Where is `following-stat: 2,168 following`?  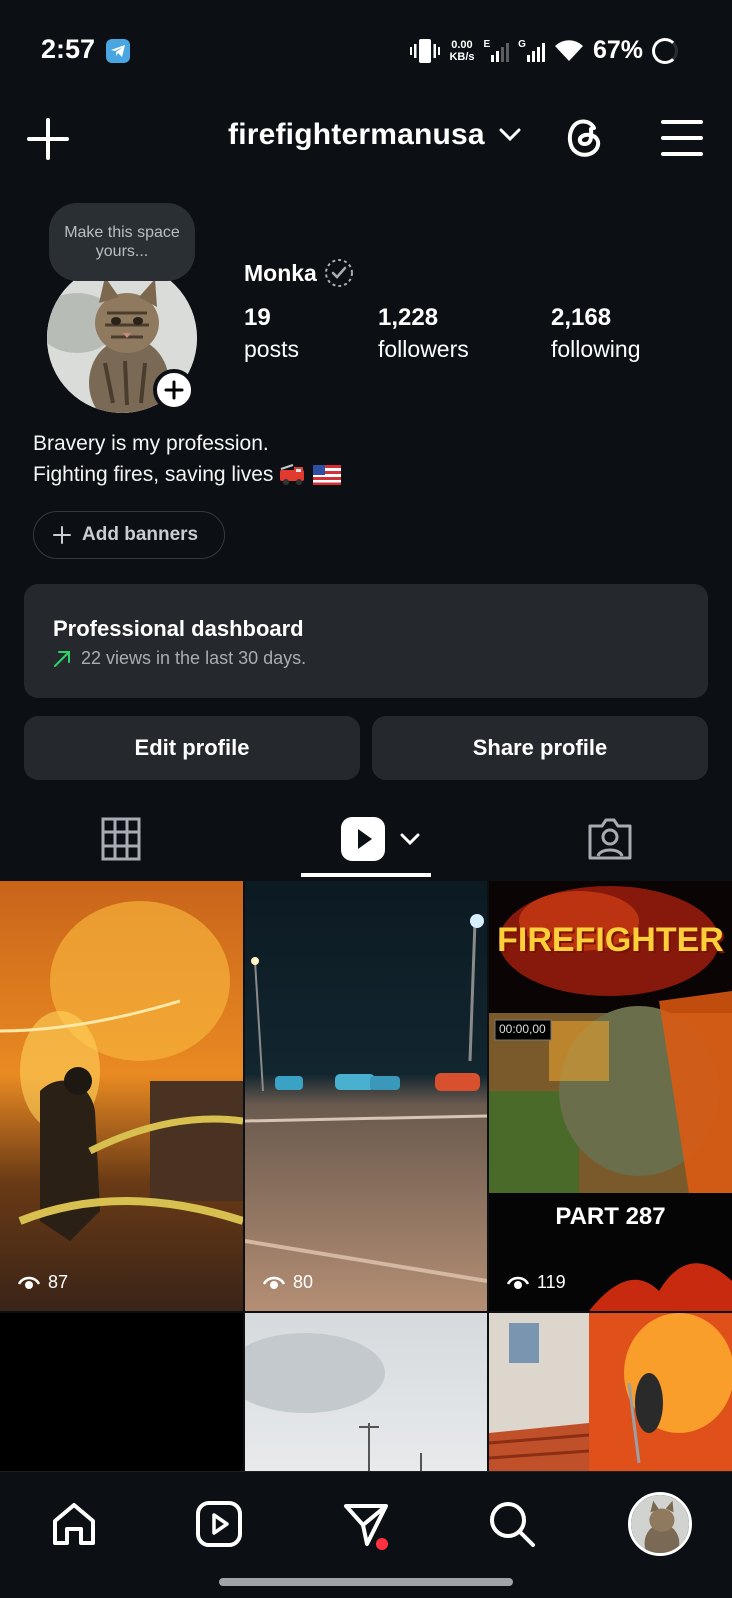
following-stat: 2,168 following is located at coordinates (596, 333).